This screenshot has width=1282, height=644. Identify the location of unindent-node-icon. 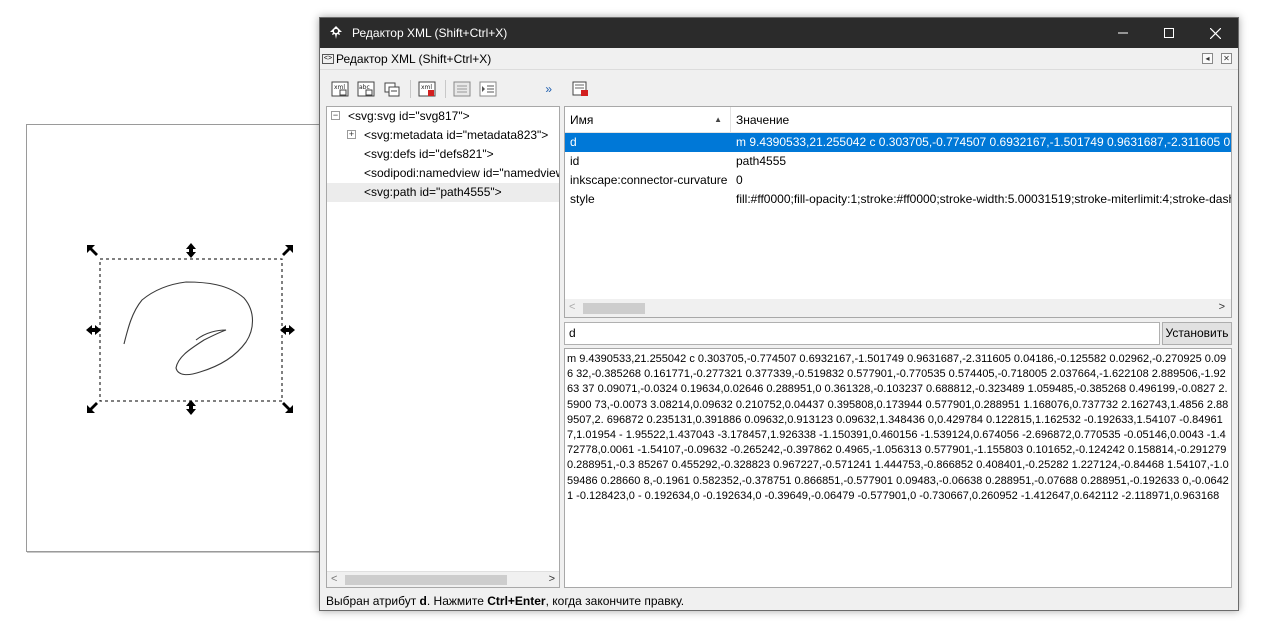
(462, 89).